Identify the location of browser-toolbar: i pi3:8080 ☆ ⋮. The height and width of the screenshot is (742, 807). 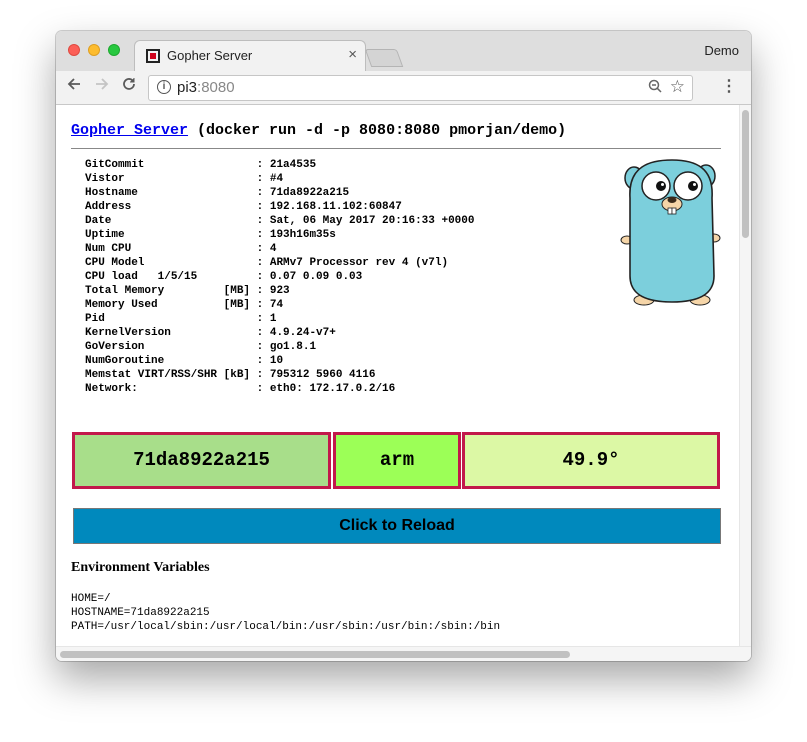
(403, 88).